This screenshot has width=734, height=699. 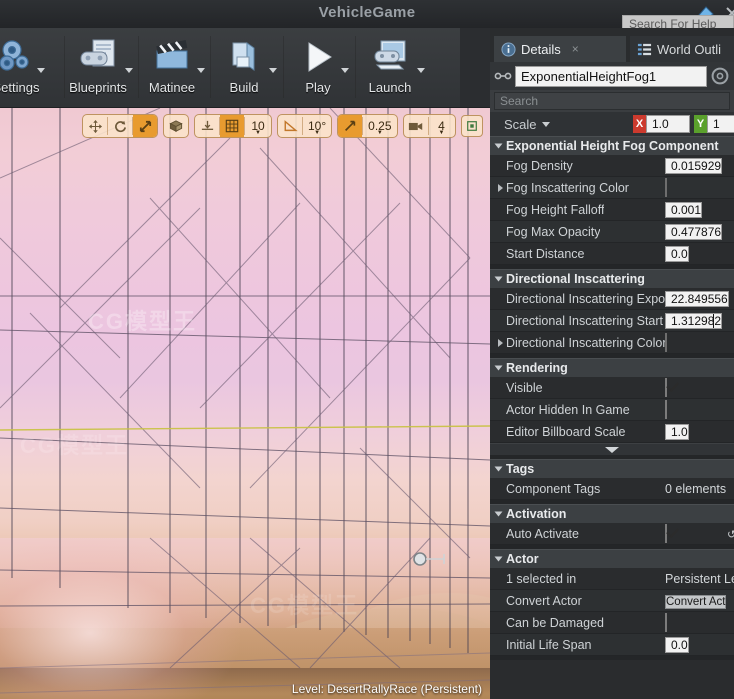 I want to click on surface-snap-button, so click(x=207, y=126).